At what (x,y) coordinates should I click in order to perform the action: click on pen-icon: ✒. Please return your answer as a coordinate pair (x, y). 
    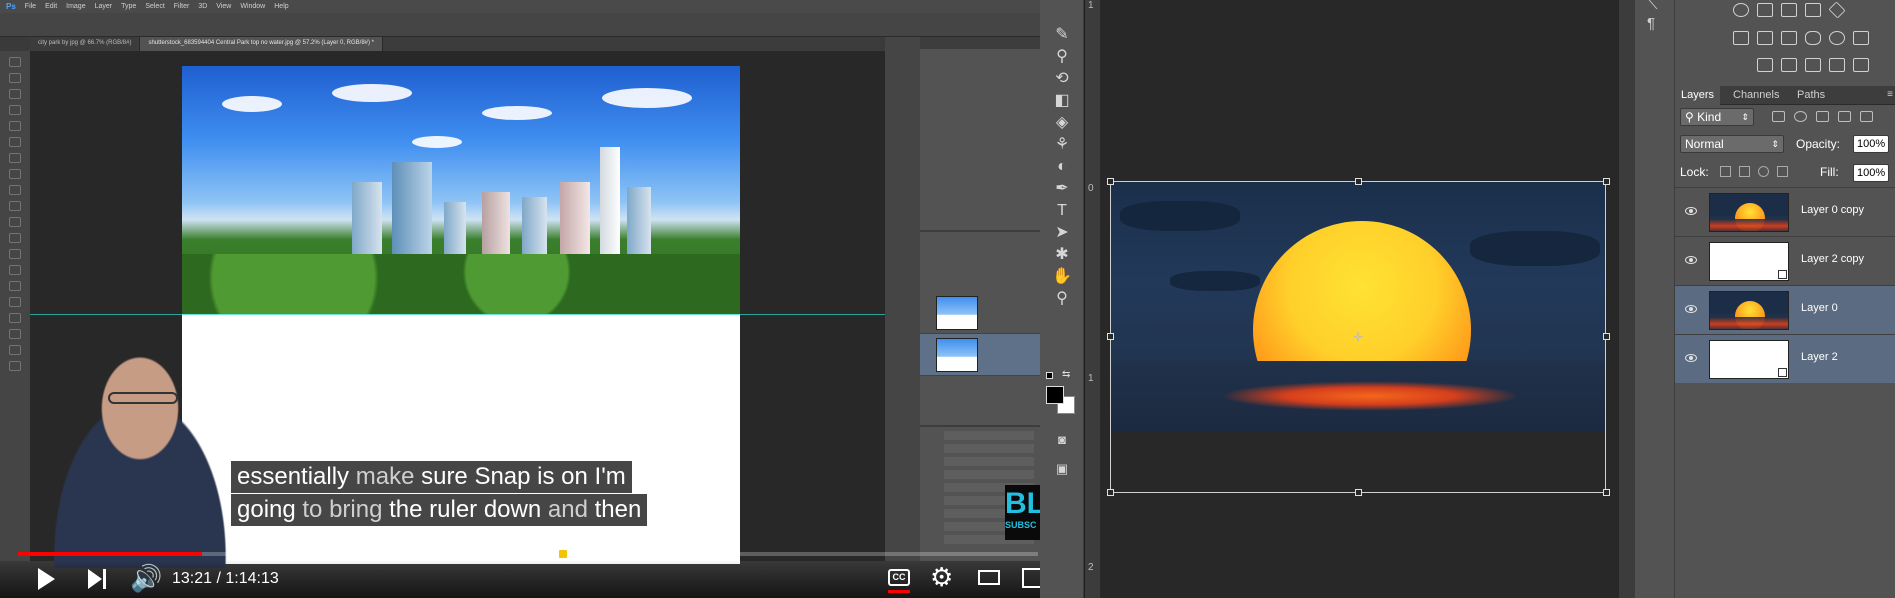
    Looking at the image, I should click on (1062, 189).